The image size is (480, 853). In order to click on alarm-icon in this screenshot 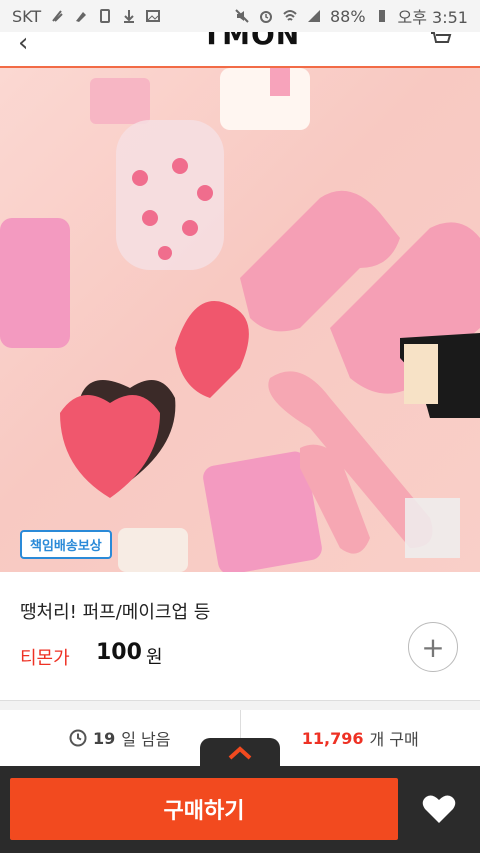, I will do `click(265, 17)`.